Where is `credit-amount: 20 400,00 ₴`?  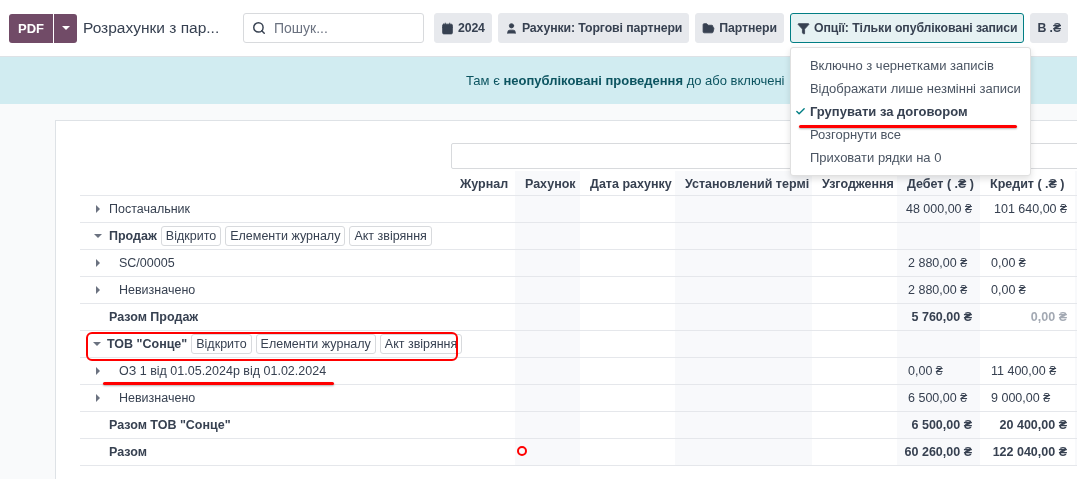 credit-amount: 20 400,00 ₴ is located at coordinates (1033, 425).